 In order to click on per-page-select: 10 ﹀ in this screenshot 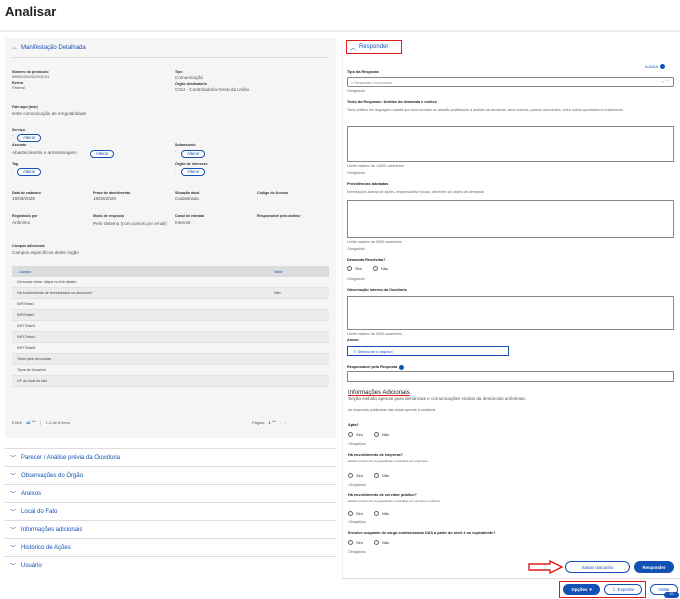, I will do `click(31, 423)`.